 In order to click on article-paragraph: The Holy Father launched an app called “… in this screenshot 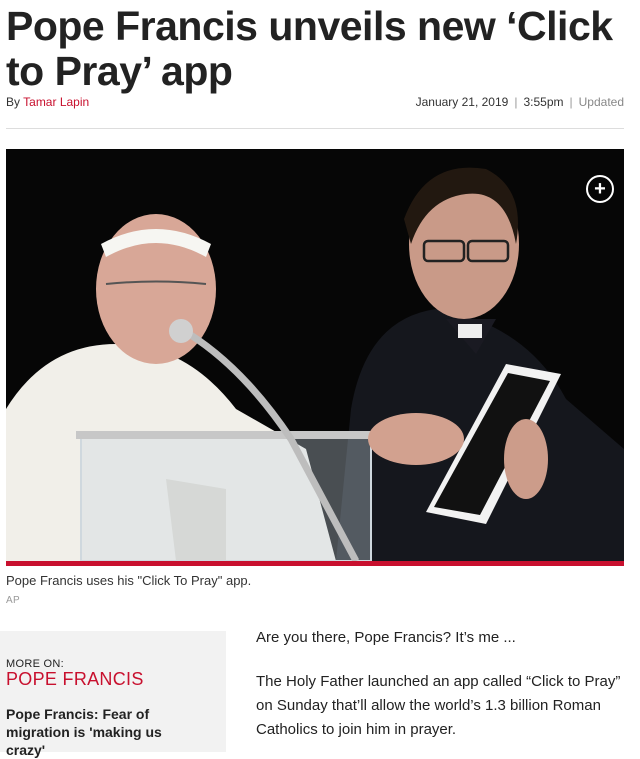, I will do `click(438, 705)`.